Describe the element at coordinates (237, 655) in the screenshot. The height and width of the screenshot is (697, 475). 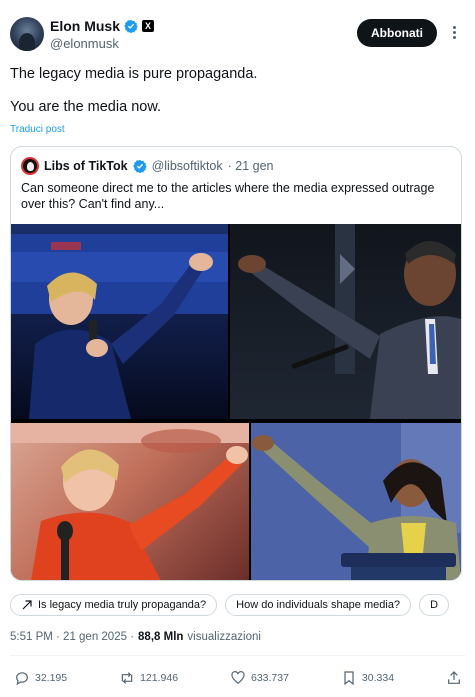
I see `divider` at that location.